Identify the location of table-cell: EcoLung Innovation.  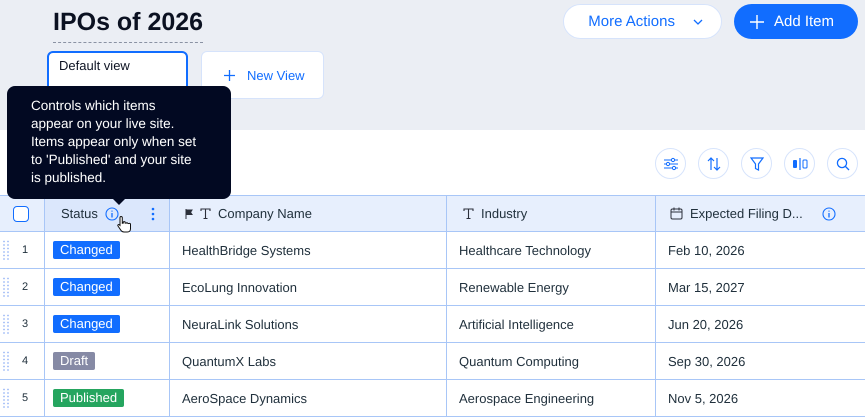
(308, 287).